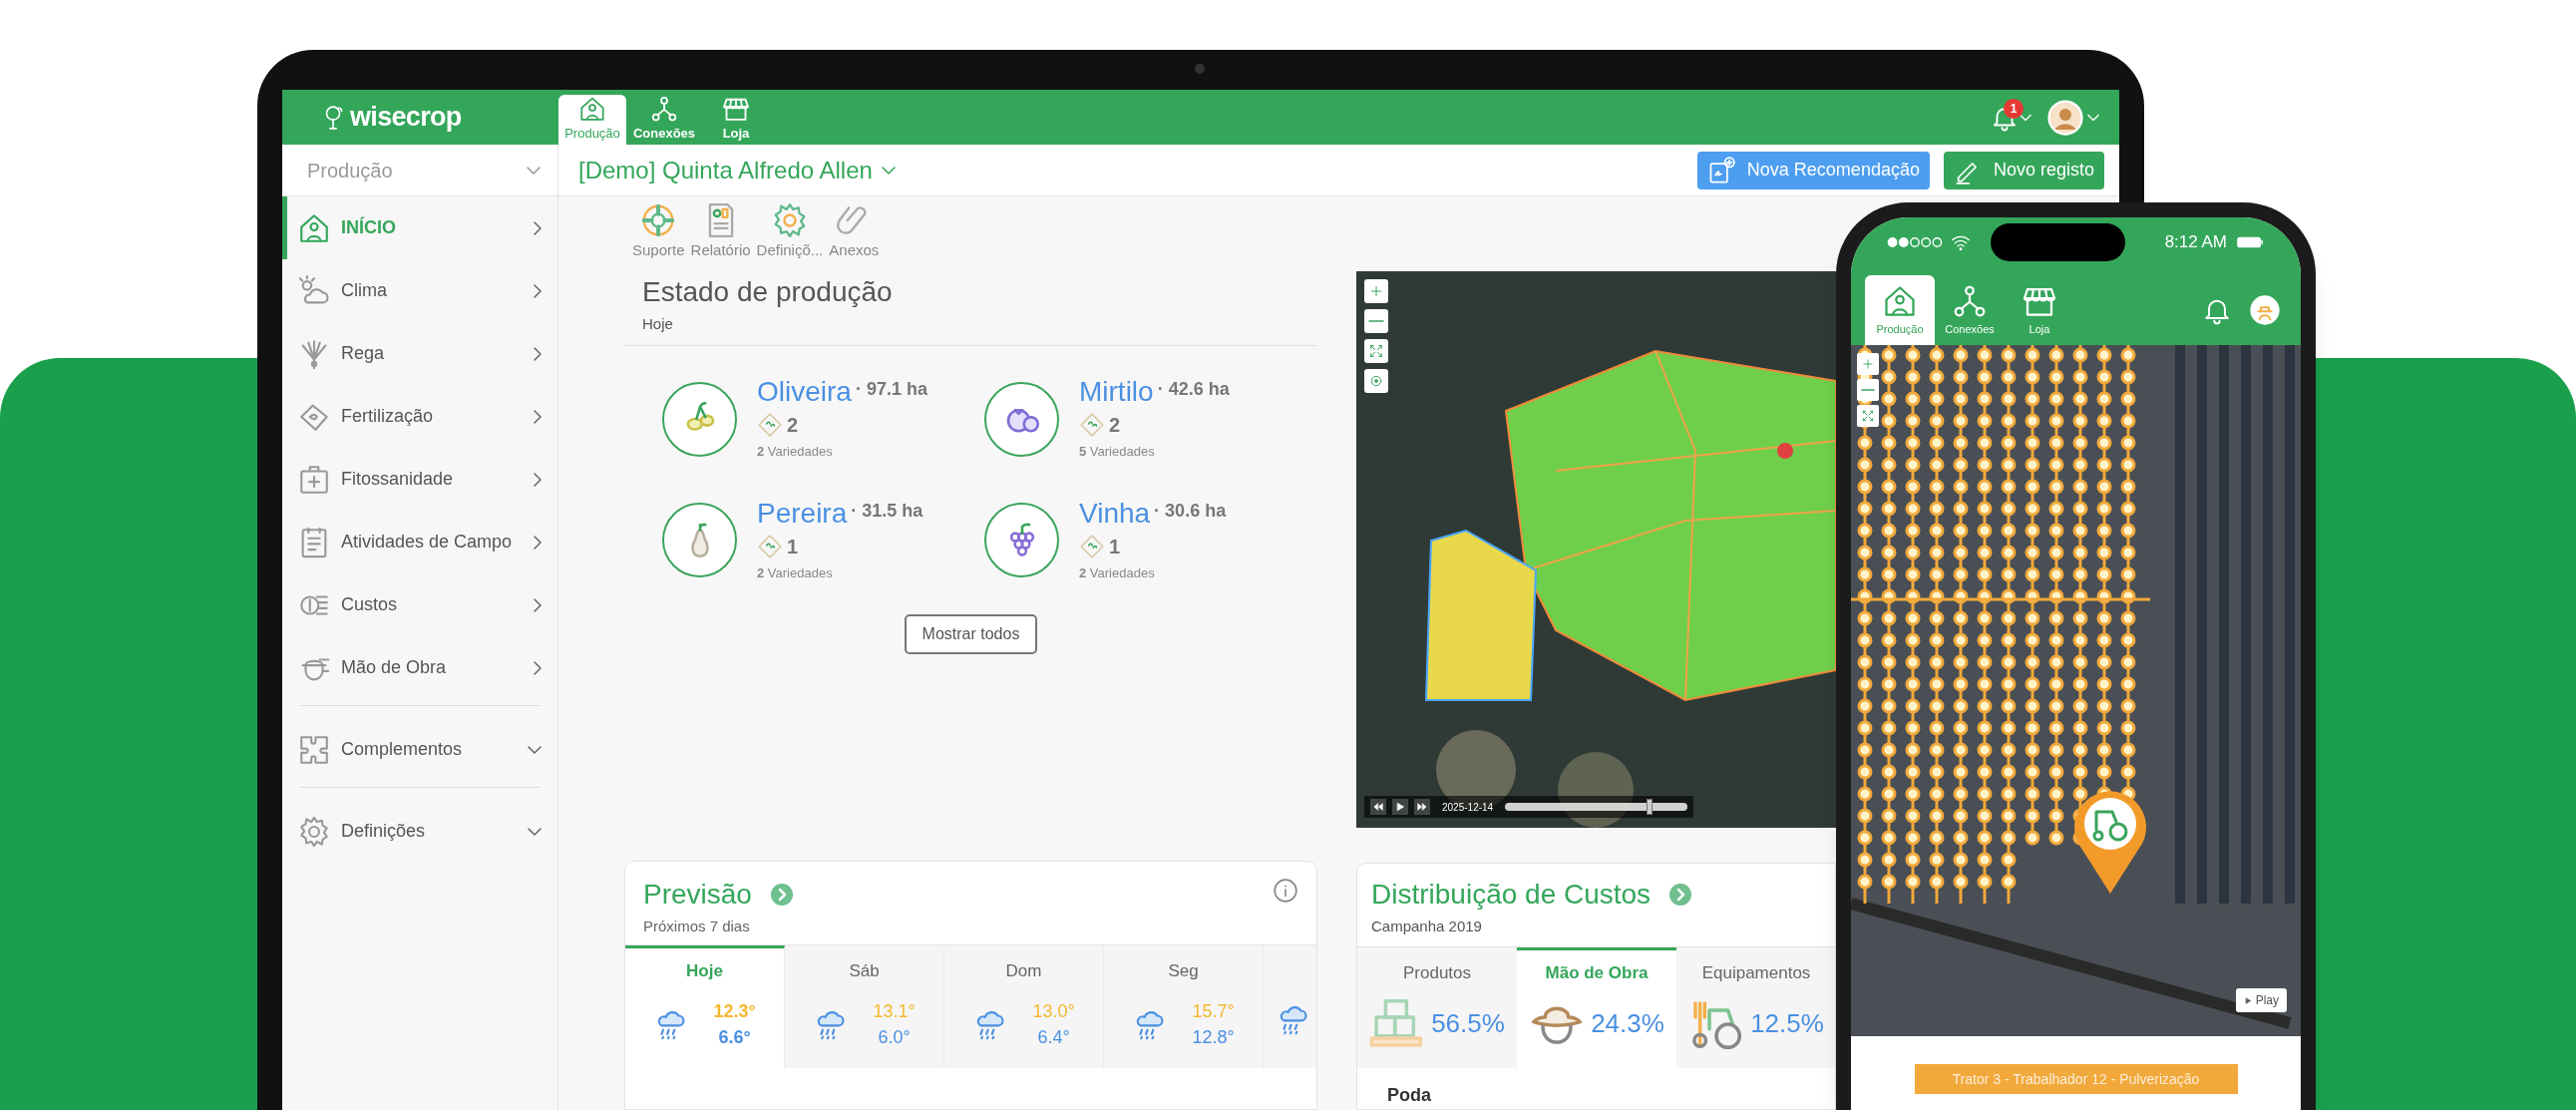  Describe the element at coordinates (891, 390) in the screenshot. I see `crop-area: · 97.1 ha` at that location.